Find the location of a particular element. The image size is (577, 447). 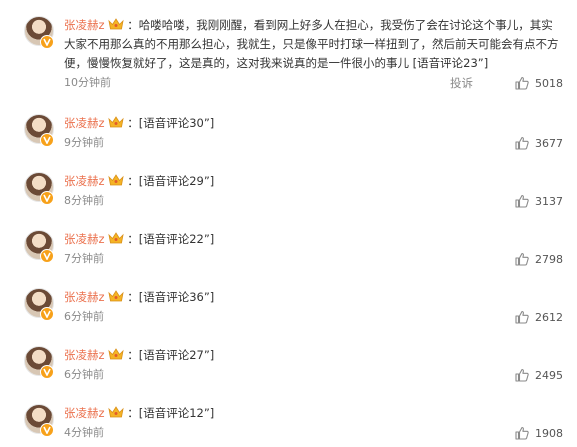

comment-body: 张凌赫z ：[语音评论27”] 6分钟前 2495 is located at coordinates (313, 364).